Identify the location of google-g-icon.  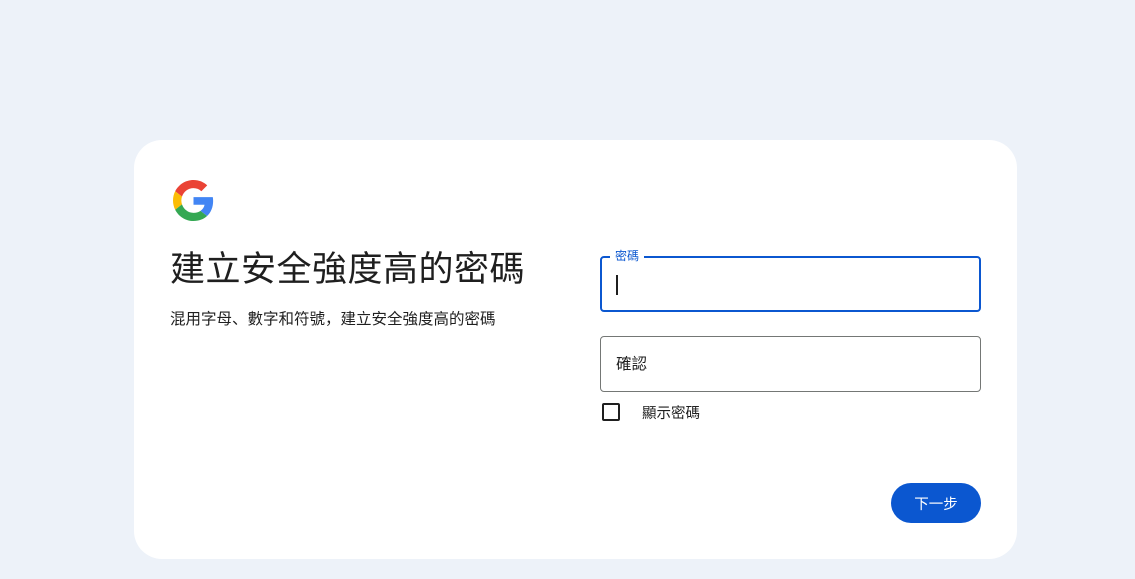
(193, 200).